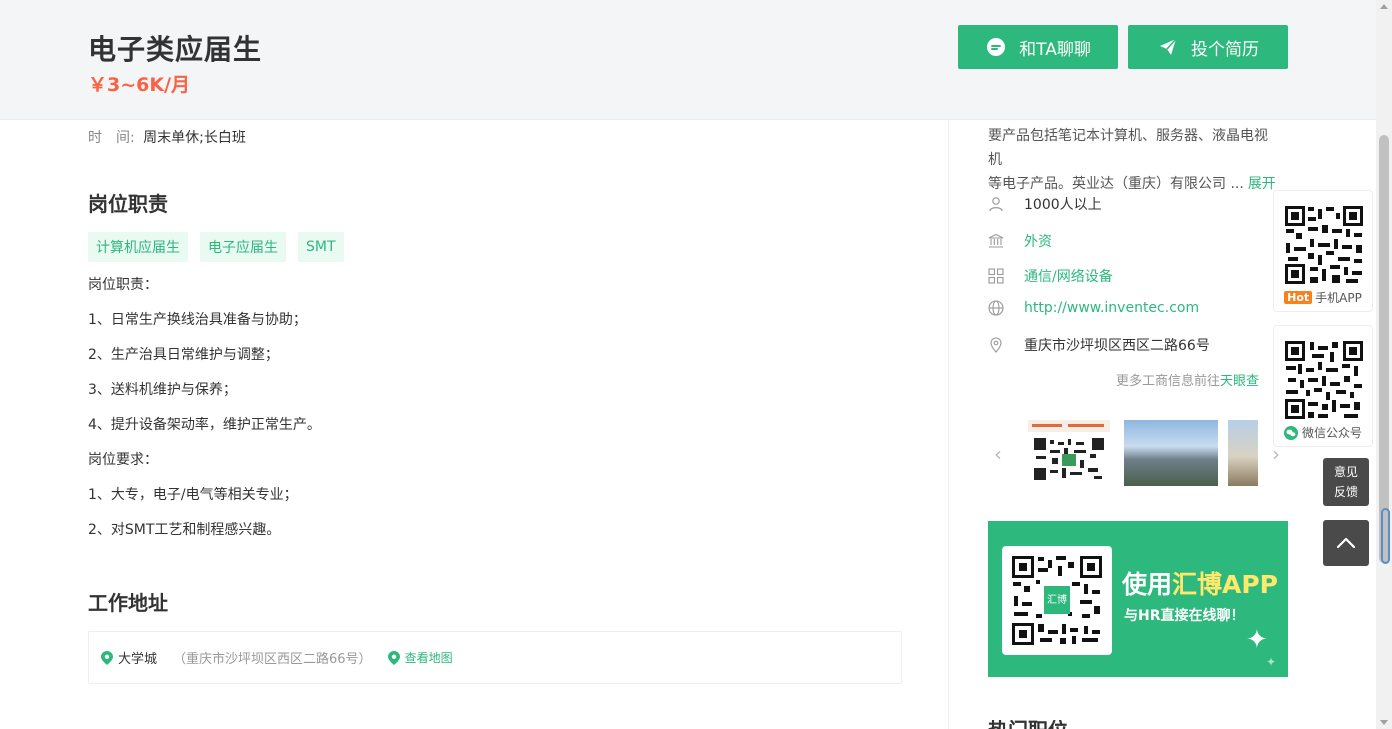 The image size is (1392, 729). I want to click on description-line: 1、大专，电子/电气等相关专业；, so click(193, 495).